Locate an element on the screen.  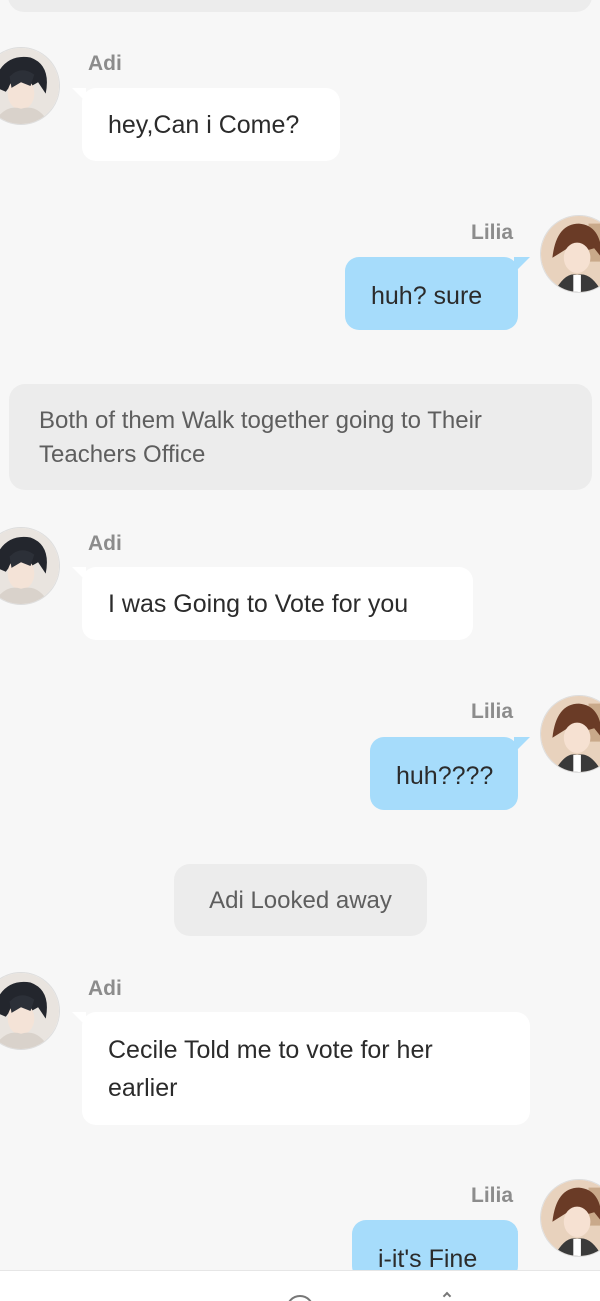
message-bubble: huh???? is located at coordinates (450, 773).